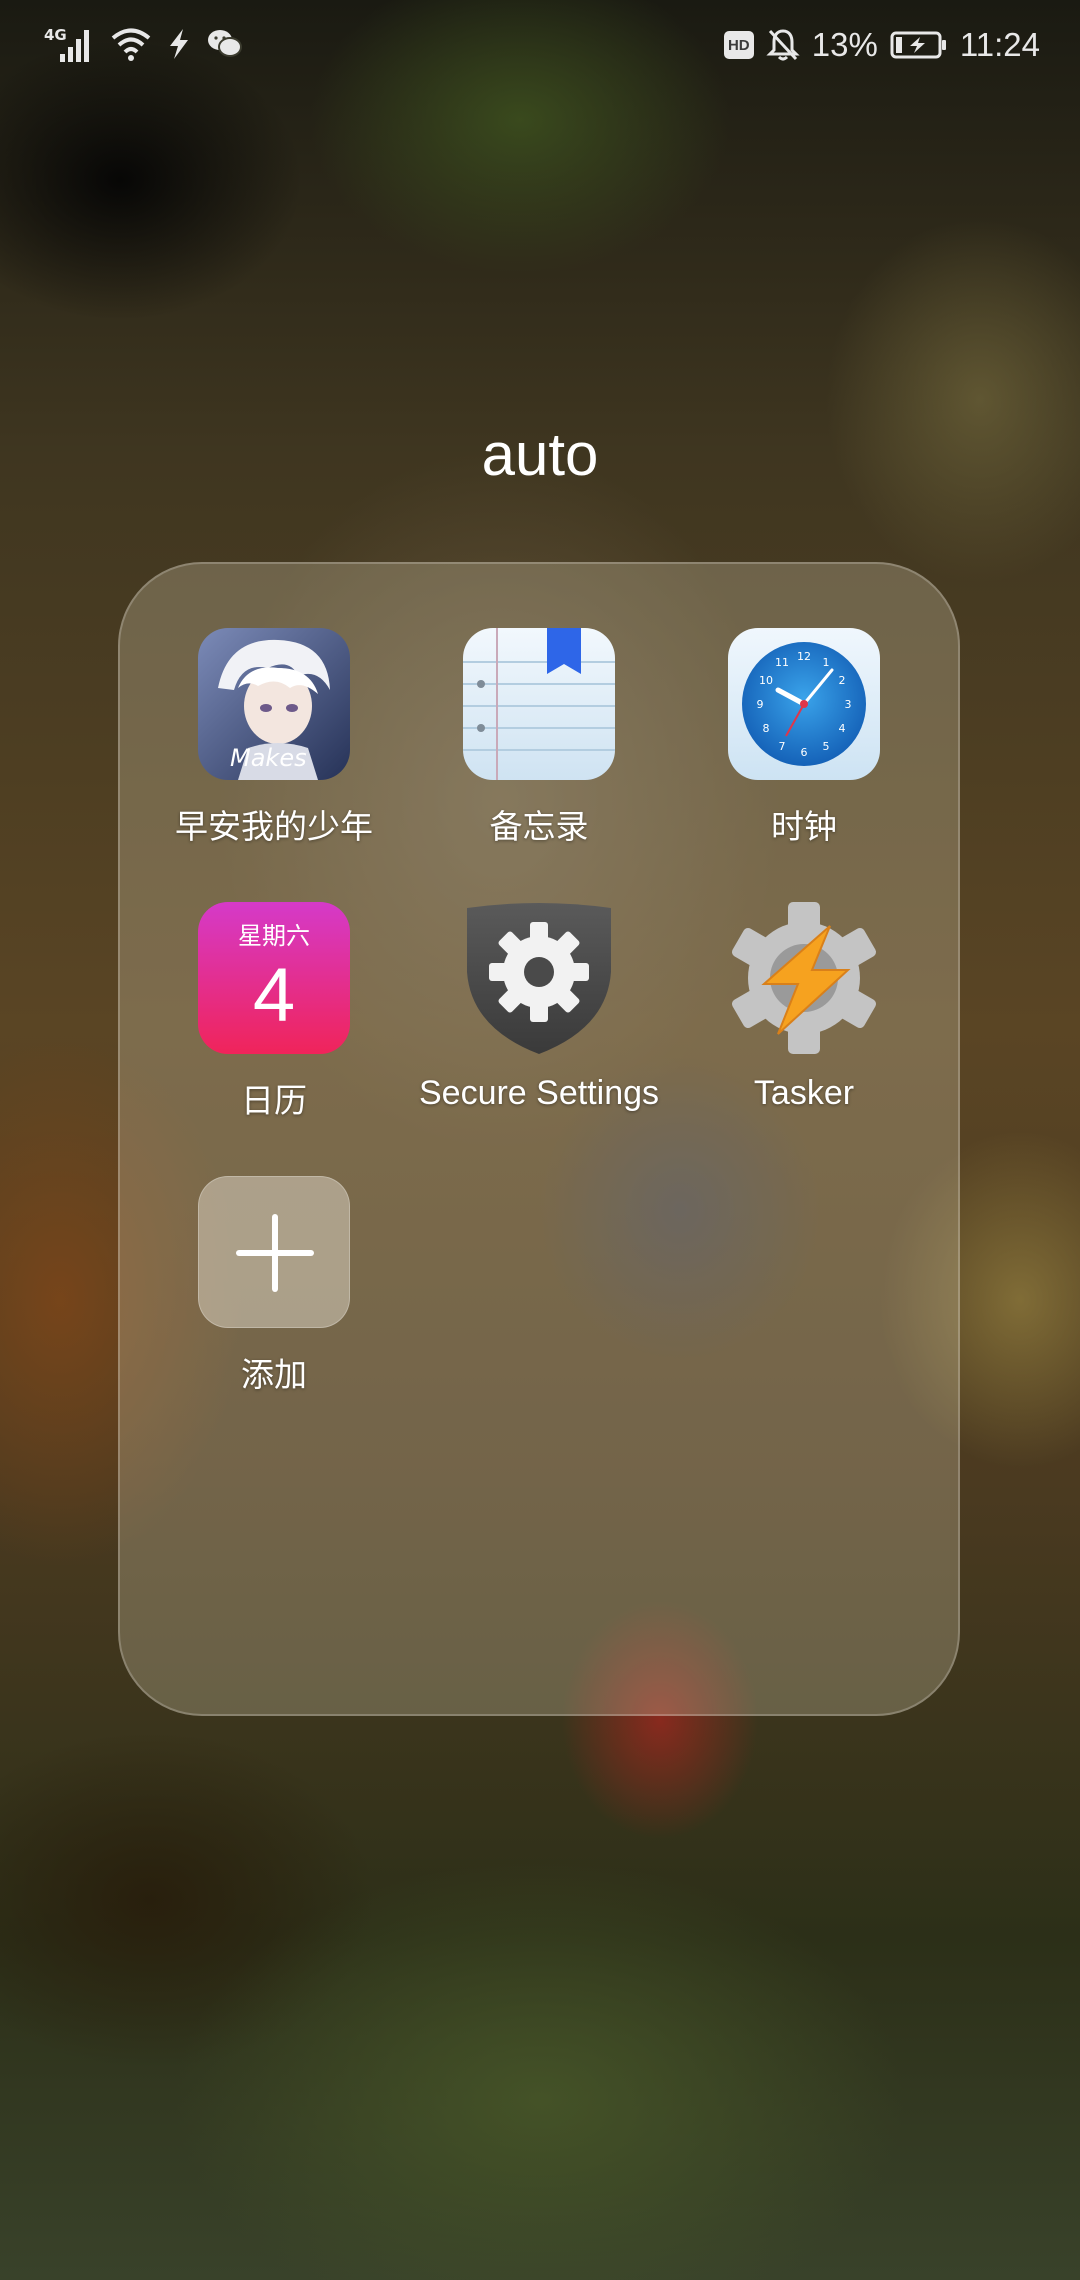  Describe the element at coordinates (804, 1093) in the screenshot. I see `app-label: Tasker` at that location.